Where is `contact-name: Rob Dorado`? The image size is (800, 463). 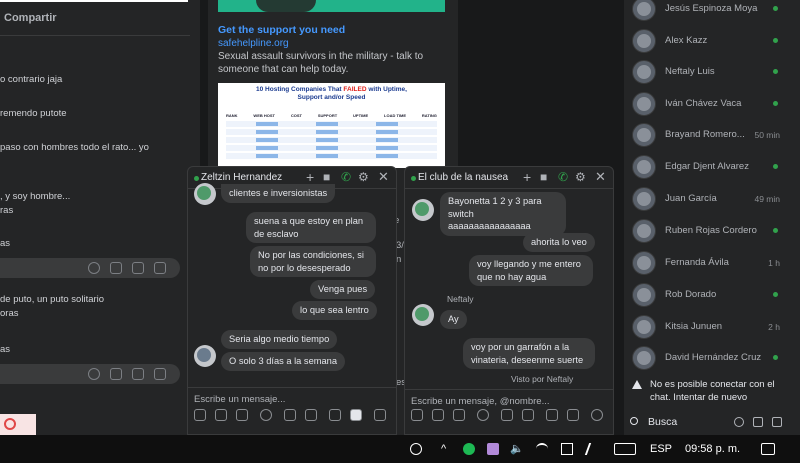 contact-name: Rob Dorado is located at coordinates (691, 294).